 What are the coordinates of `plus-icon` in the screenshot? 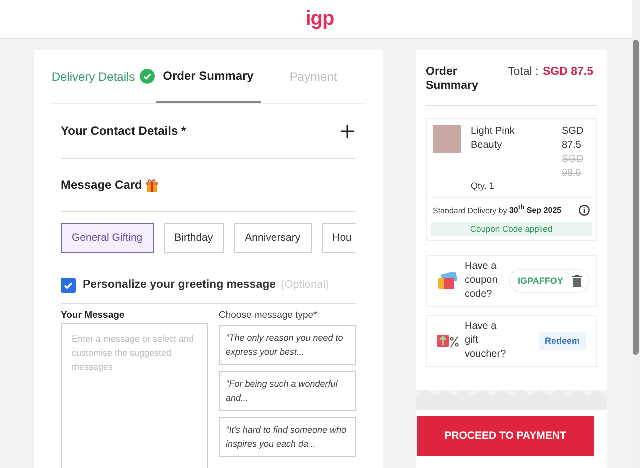 It's located at (347, 131).